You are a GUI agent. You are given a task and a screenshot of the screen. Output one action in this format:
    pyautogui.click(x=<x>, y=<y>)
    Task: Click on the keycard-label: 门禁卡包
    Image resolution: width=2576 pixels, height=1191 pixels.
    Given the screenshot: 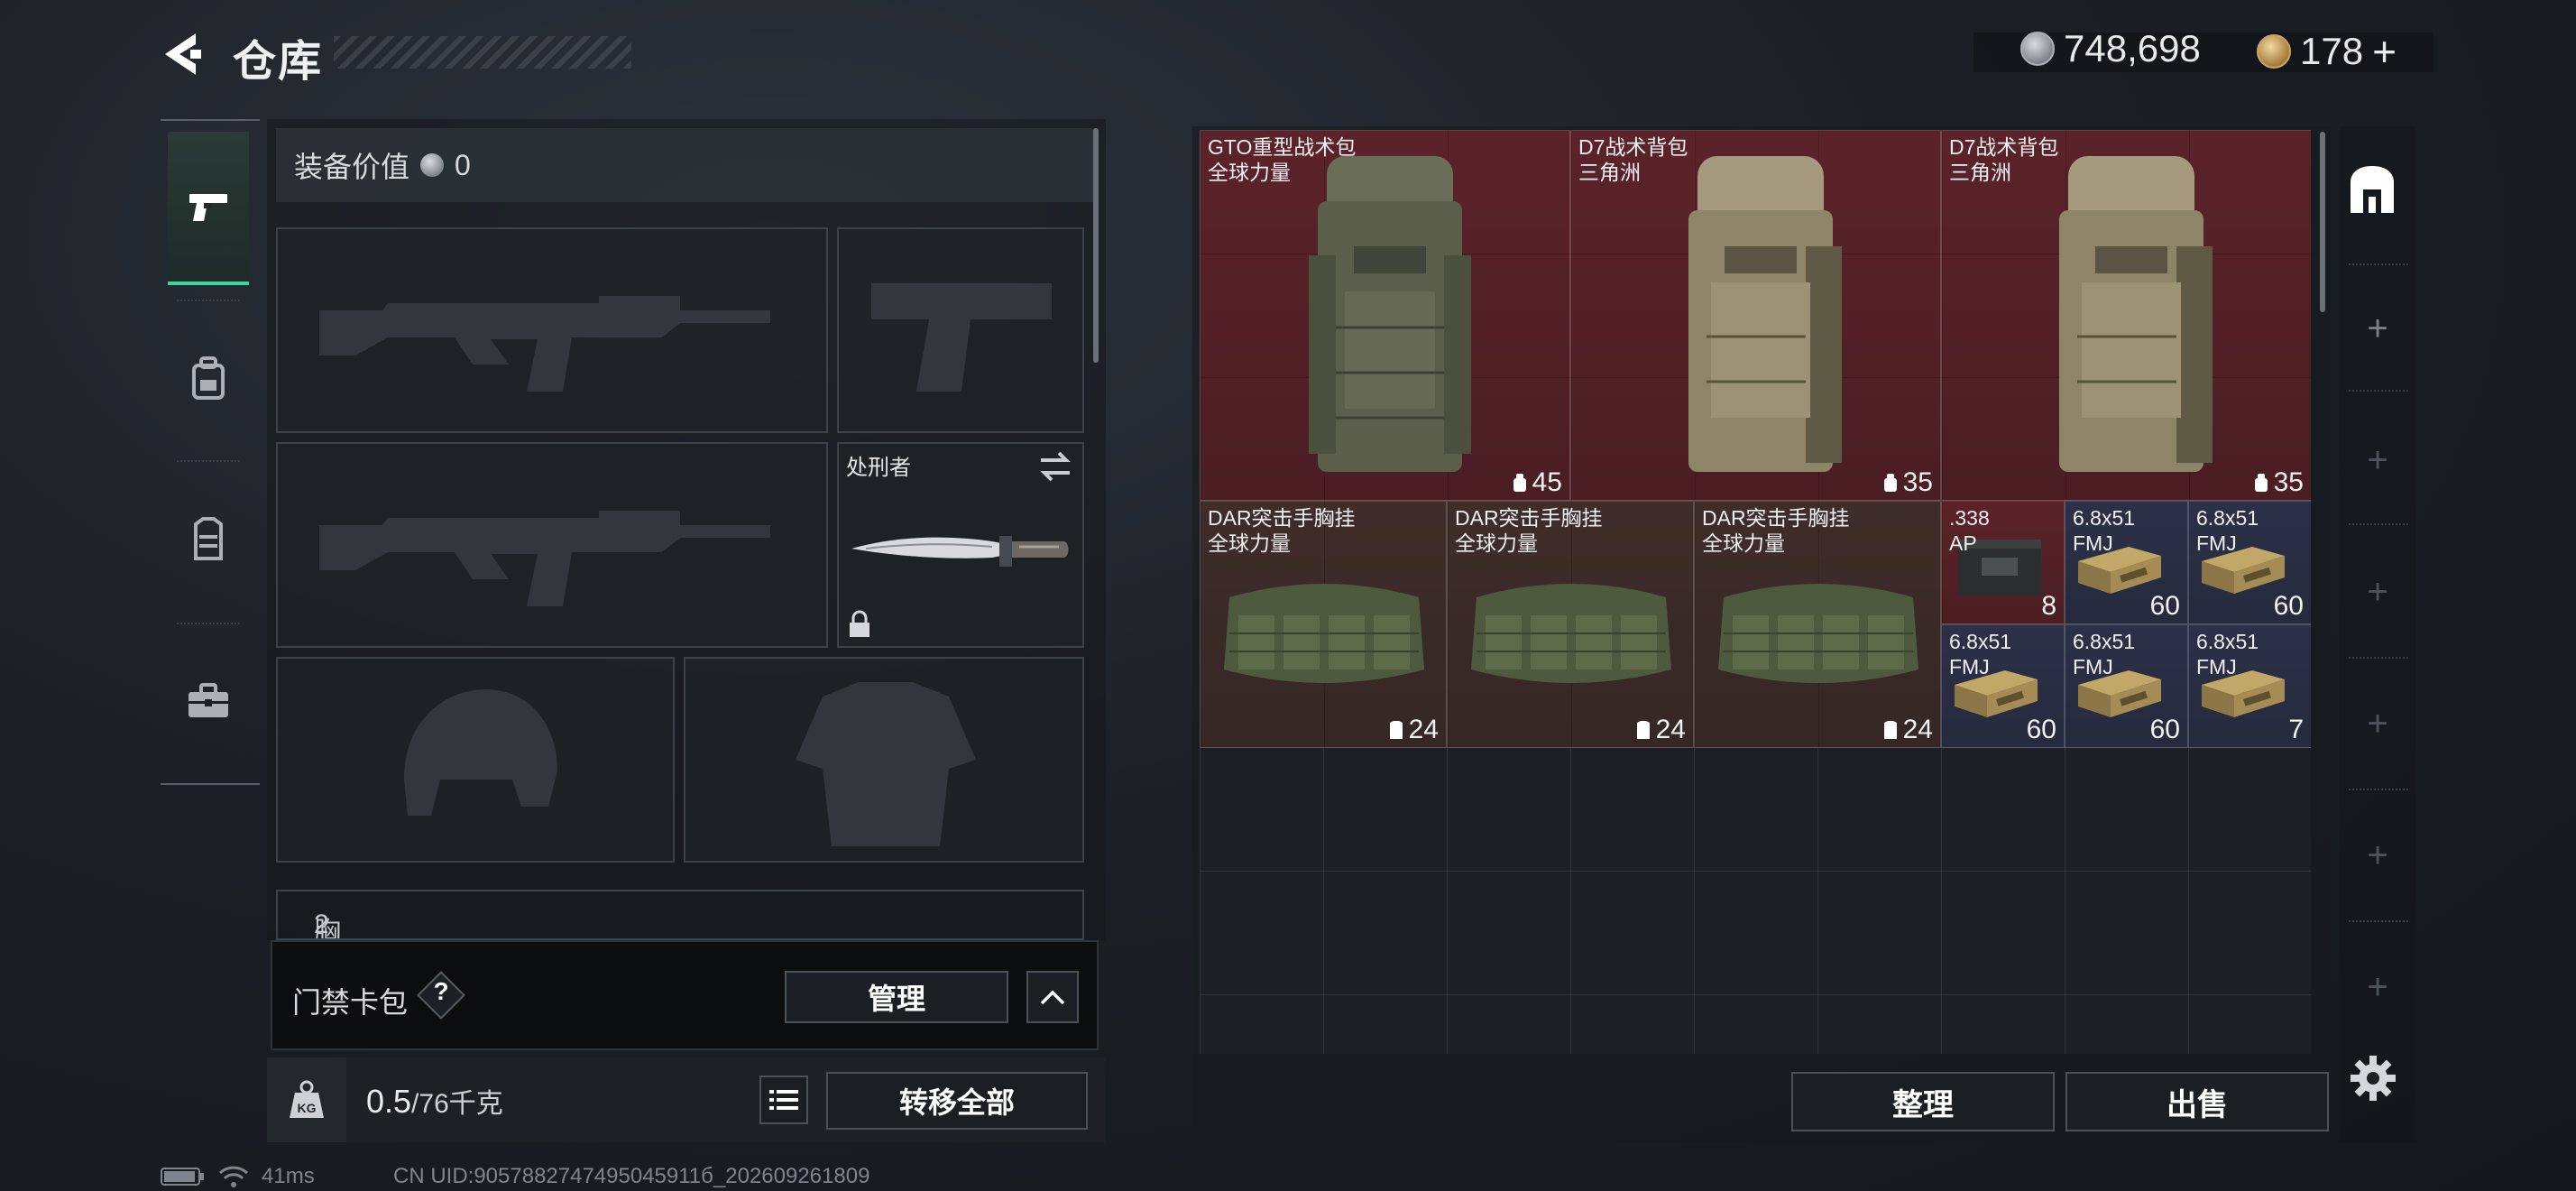 What is the action you would take?
    pyautogui.click(x=351, y=1002)
    